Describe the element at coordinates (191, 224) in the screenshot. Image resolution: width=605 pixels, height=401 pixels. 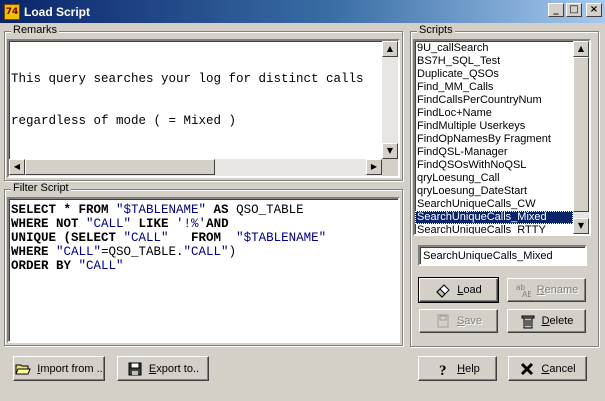
I see `code-token: '!%'` at that location.